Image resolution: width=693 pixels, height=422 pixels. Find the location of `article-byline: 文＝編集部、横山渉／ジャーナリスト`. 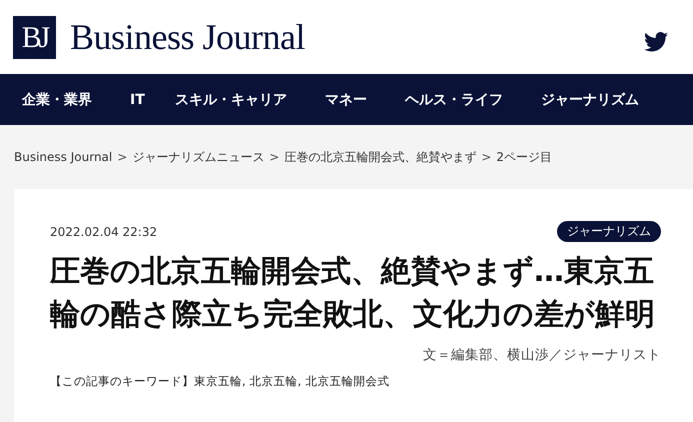

article-byline: 文＝編集部、横山渉／ジャーナリスト is located at coordinates (541, 355).